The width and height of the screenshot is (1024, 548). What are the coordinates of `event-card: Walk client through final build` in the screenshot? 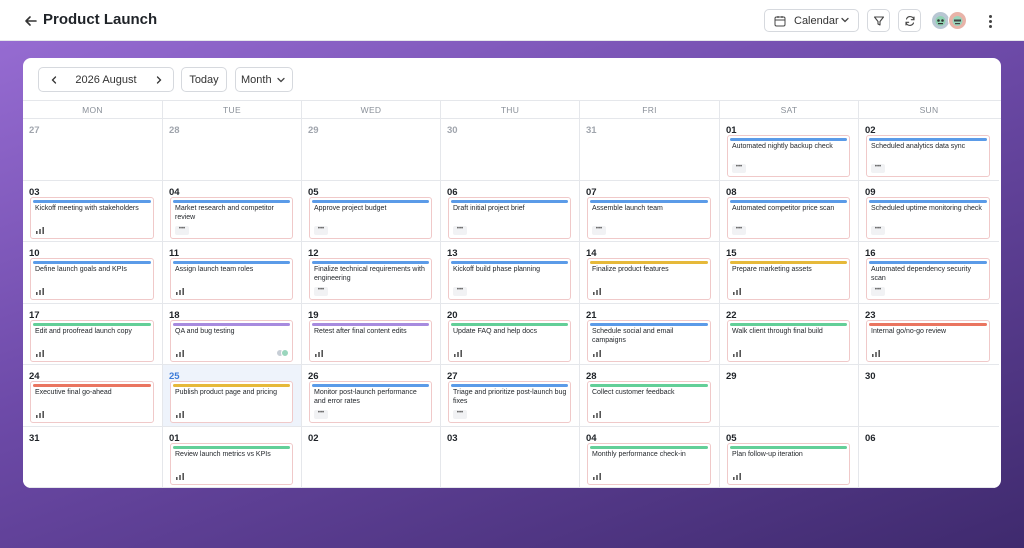 It's located at (788, 340).